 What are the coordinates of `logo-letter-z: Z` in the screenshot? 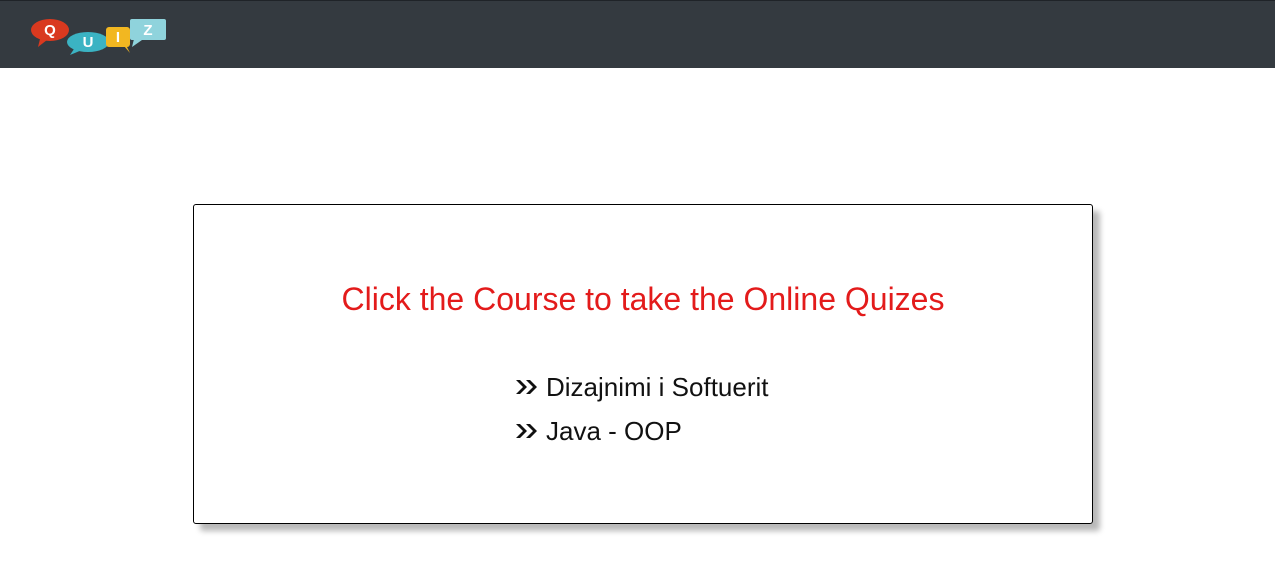 It's located at (147, 30).